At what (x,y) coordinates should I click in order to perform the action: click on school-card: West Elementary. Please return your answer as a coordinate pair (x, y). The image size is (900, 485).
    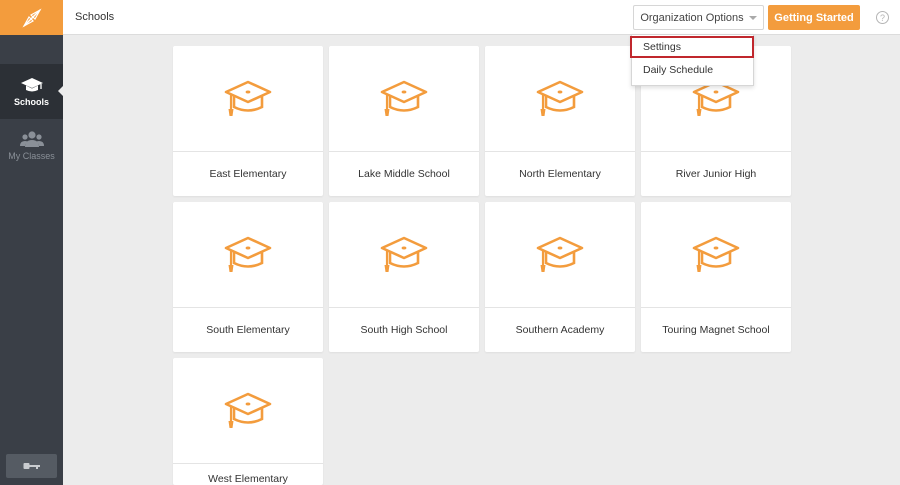
    Looking at the image, I should click on (248, 421).